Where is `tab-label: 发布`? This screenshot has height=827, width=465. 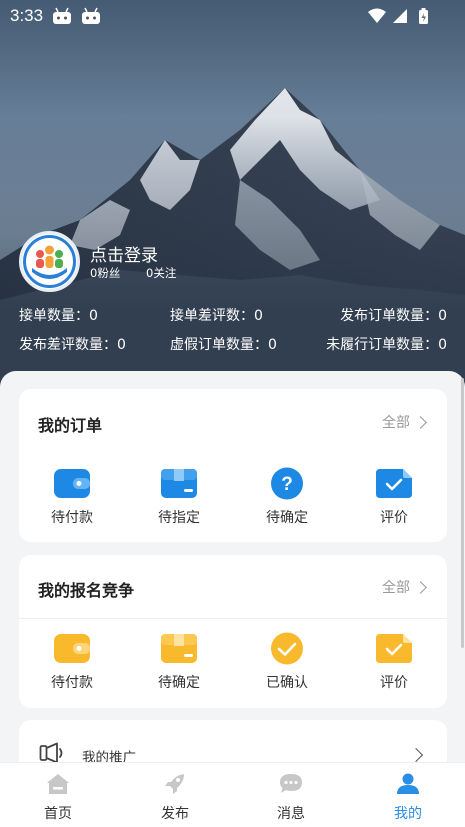
tab-label: 发布 is located at coordinates (175, 814).